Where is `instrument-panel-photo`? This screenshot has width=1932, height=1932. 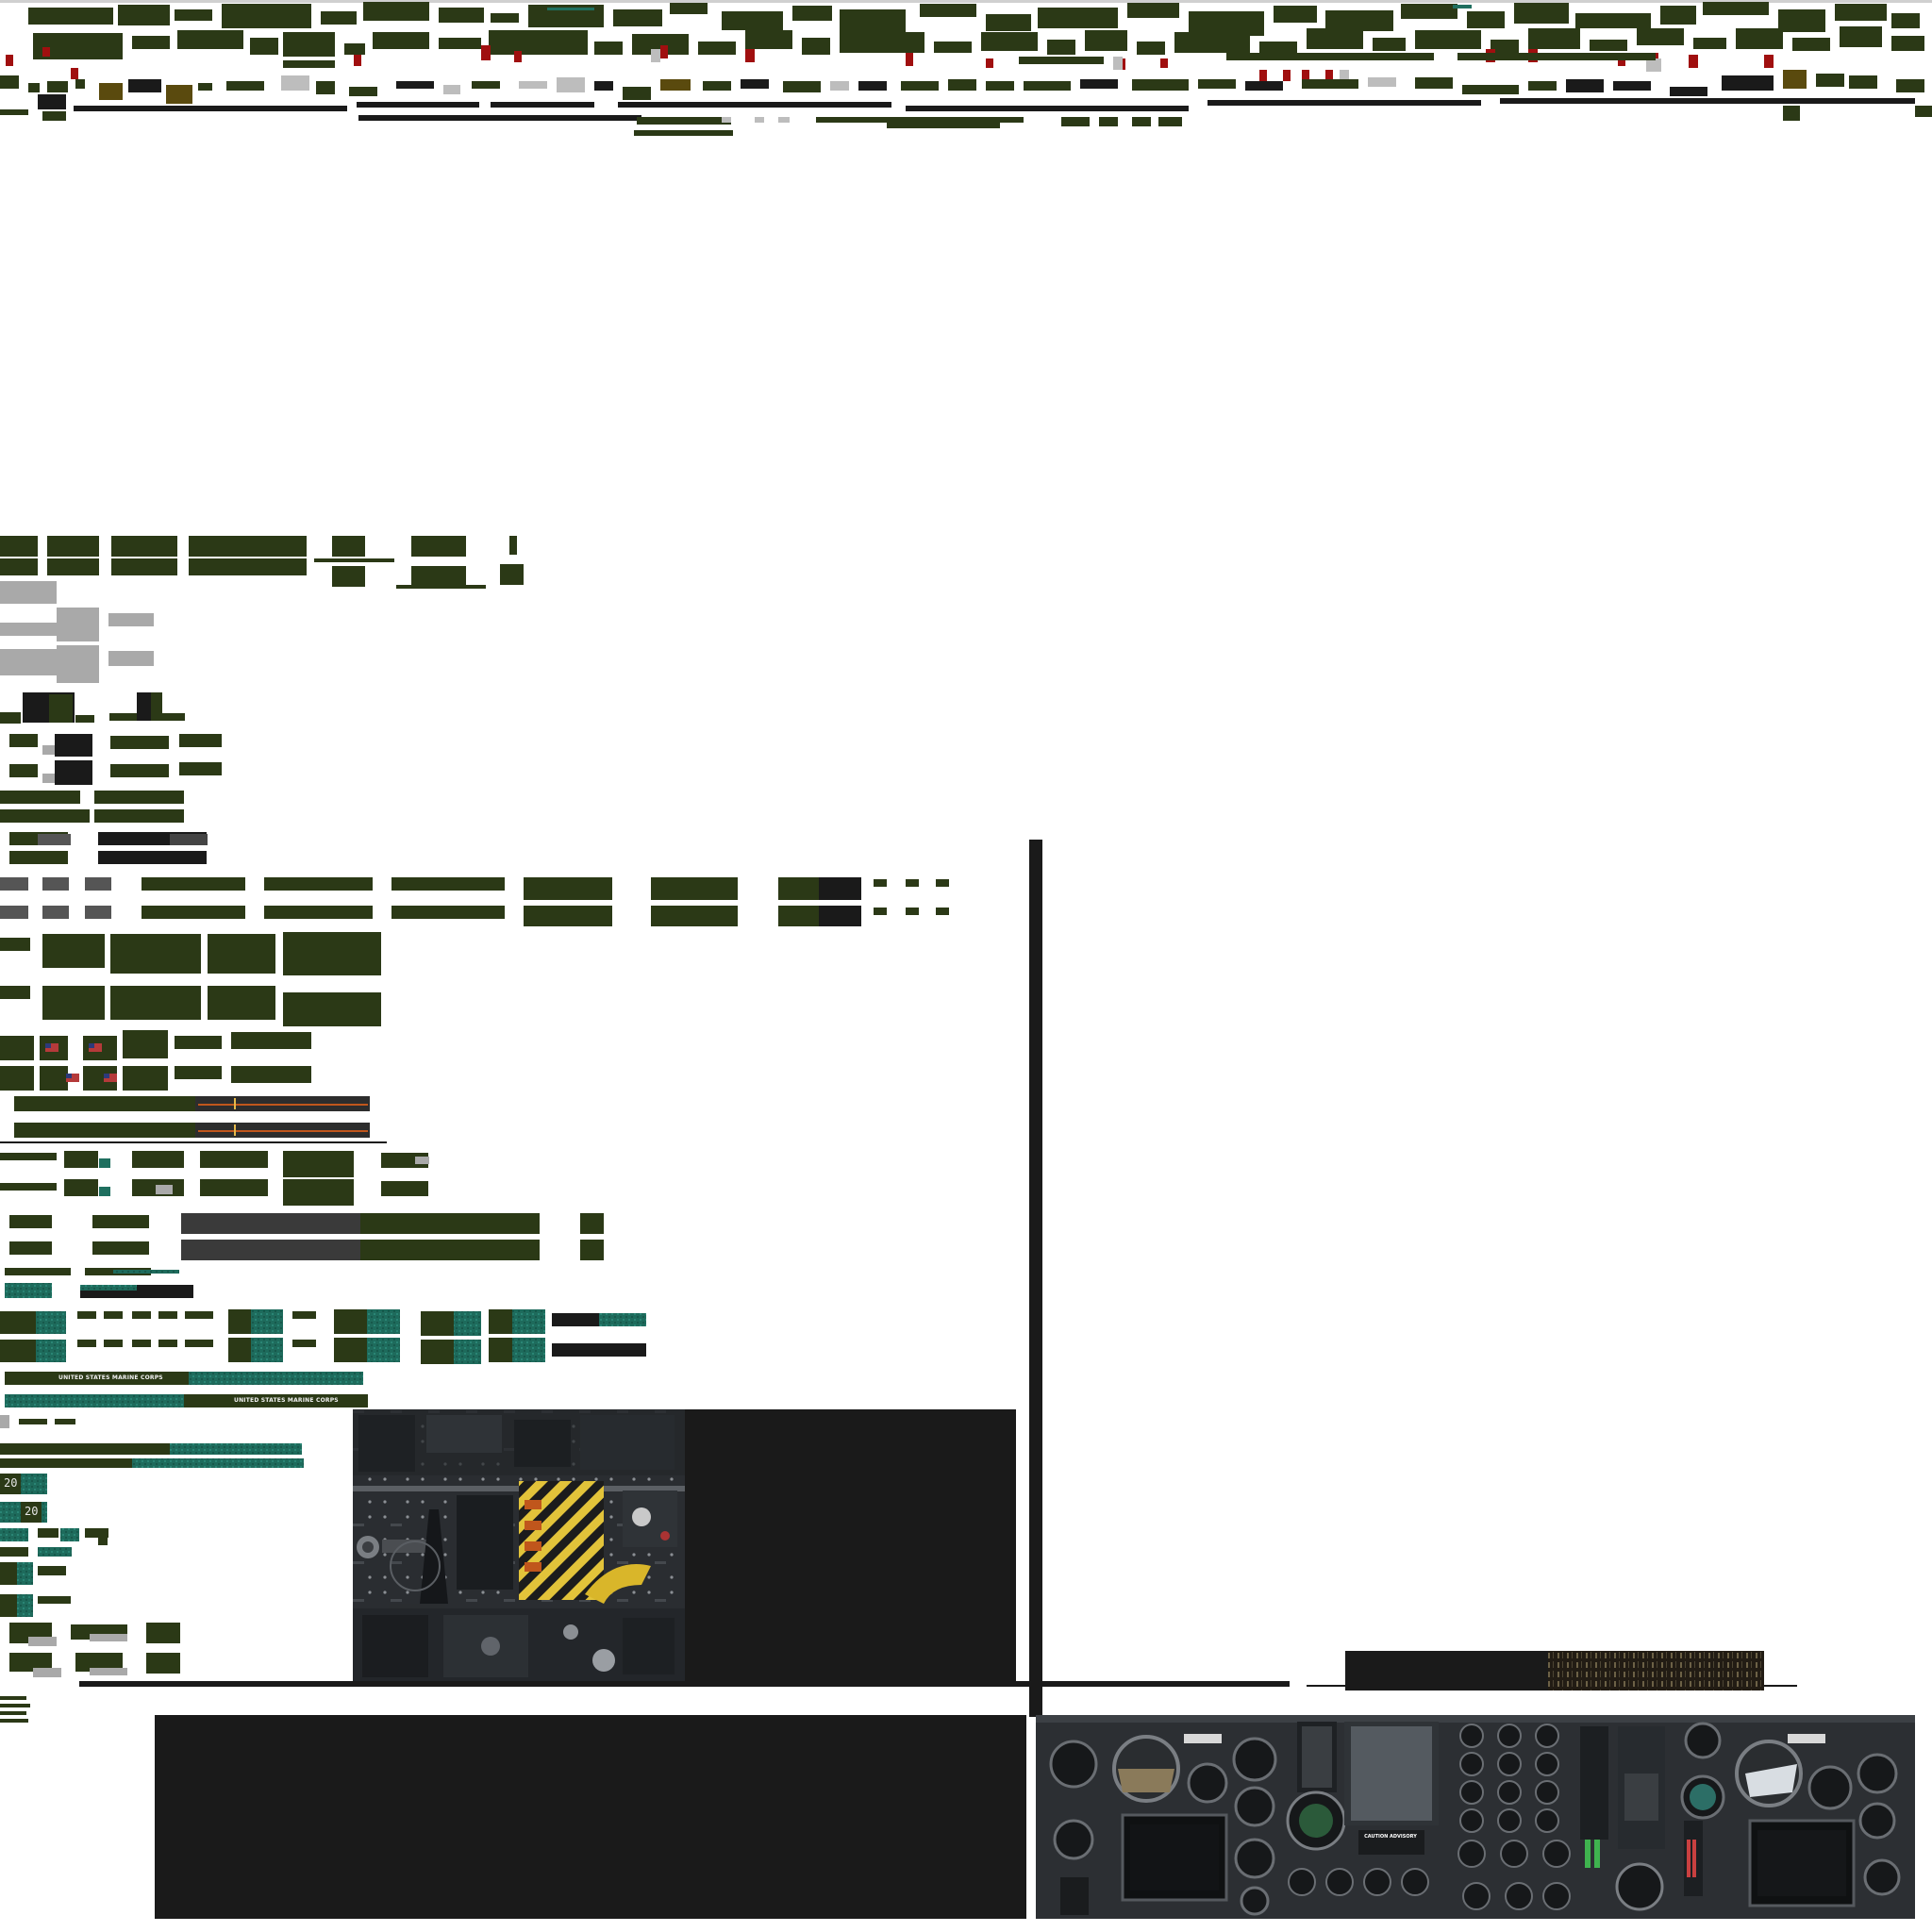
instrument-panel-photo is located at coordinates (1476, 1817).